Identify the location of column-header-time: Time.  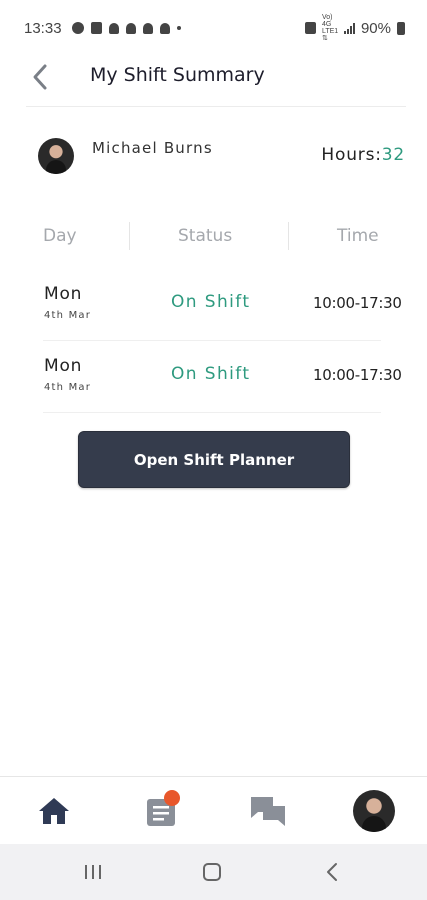
(358, 236).